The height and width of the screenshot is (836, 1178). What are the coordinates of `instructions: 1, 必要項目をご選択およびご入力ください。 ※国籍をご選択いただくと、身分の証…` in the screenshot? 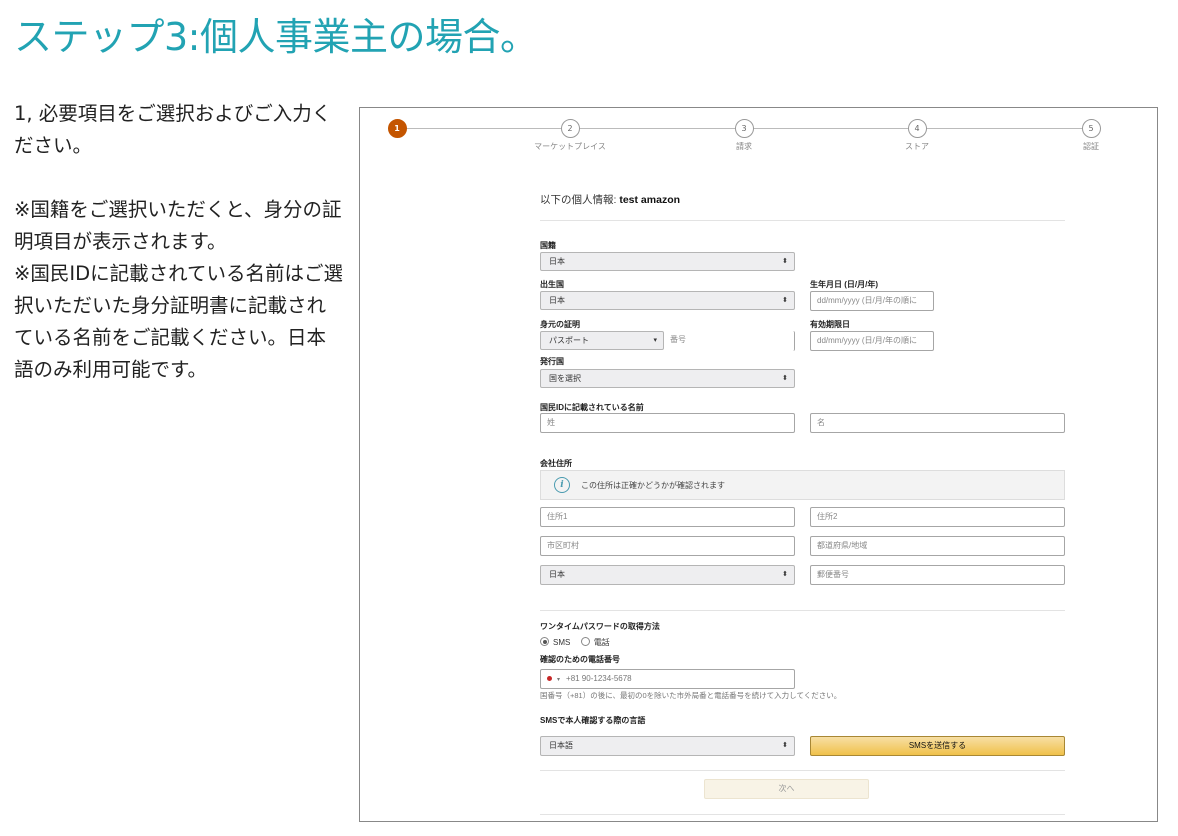 It's located at (179, 242).